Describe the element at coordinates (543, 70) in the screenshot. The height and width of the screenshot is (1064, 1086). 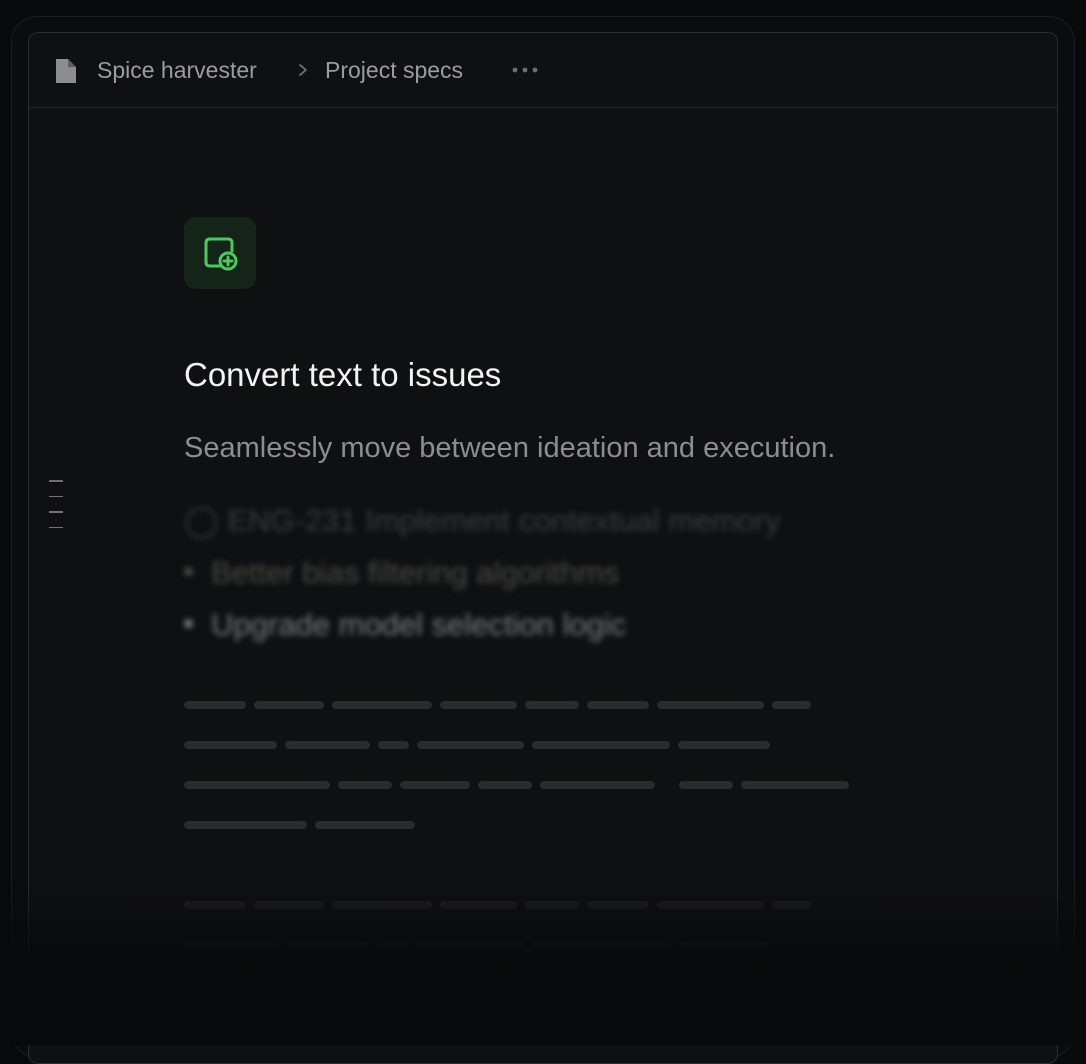
I see `breadcrumb: Spice harvester Project specs` at that location.